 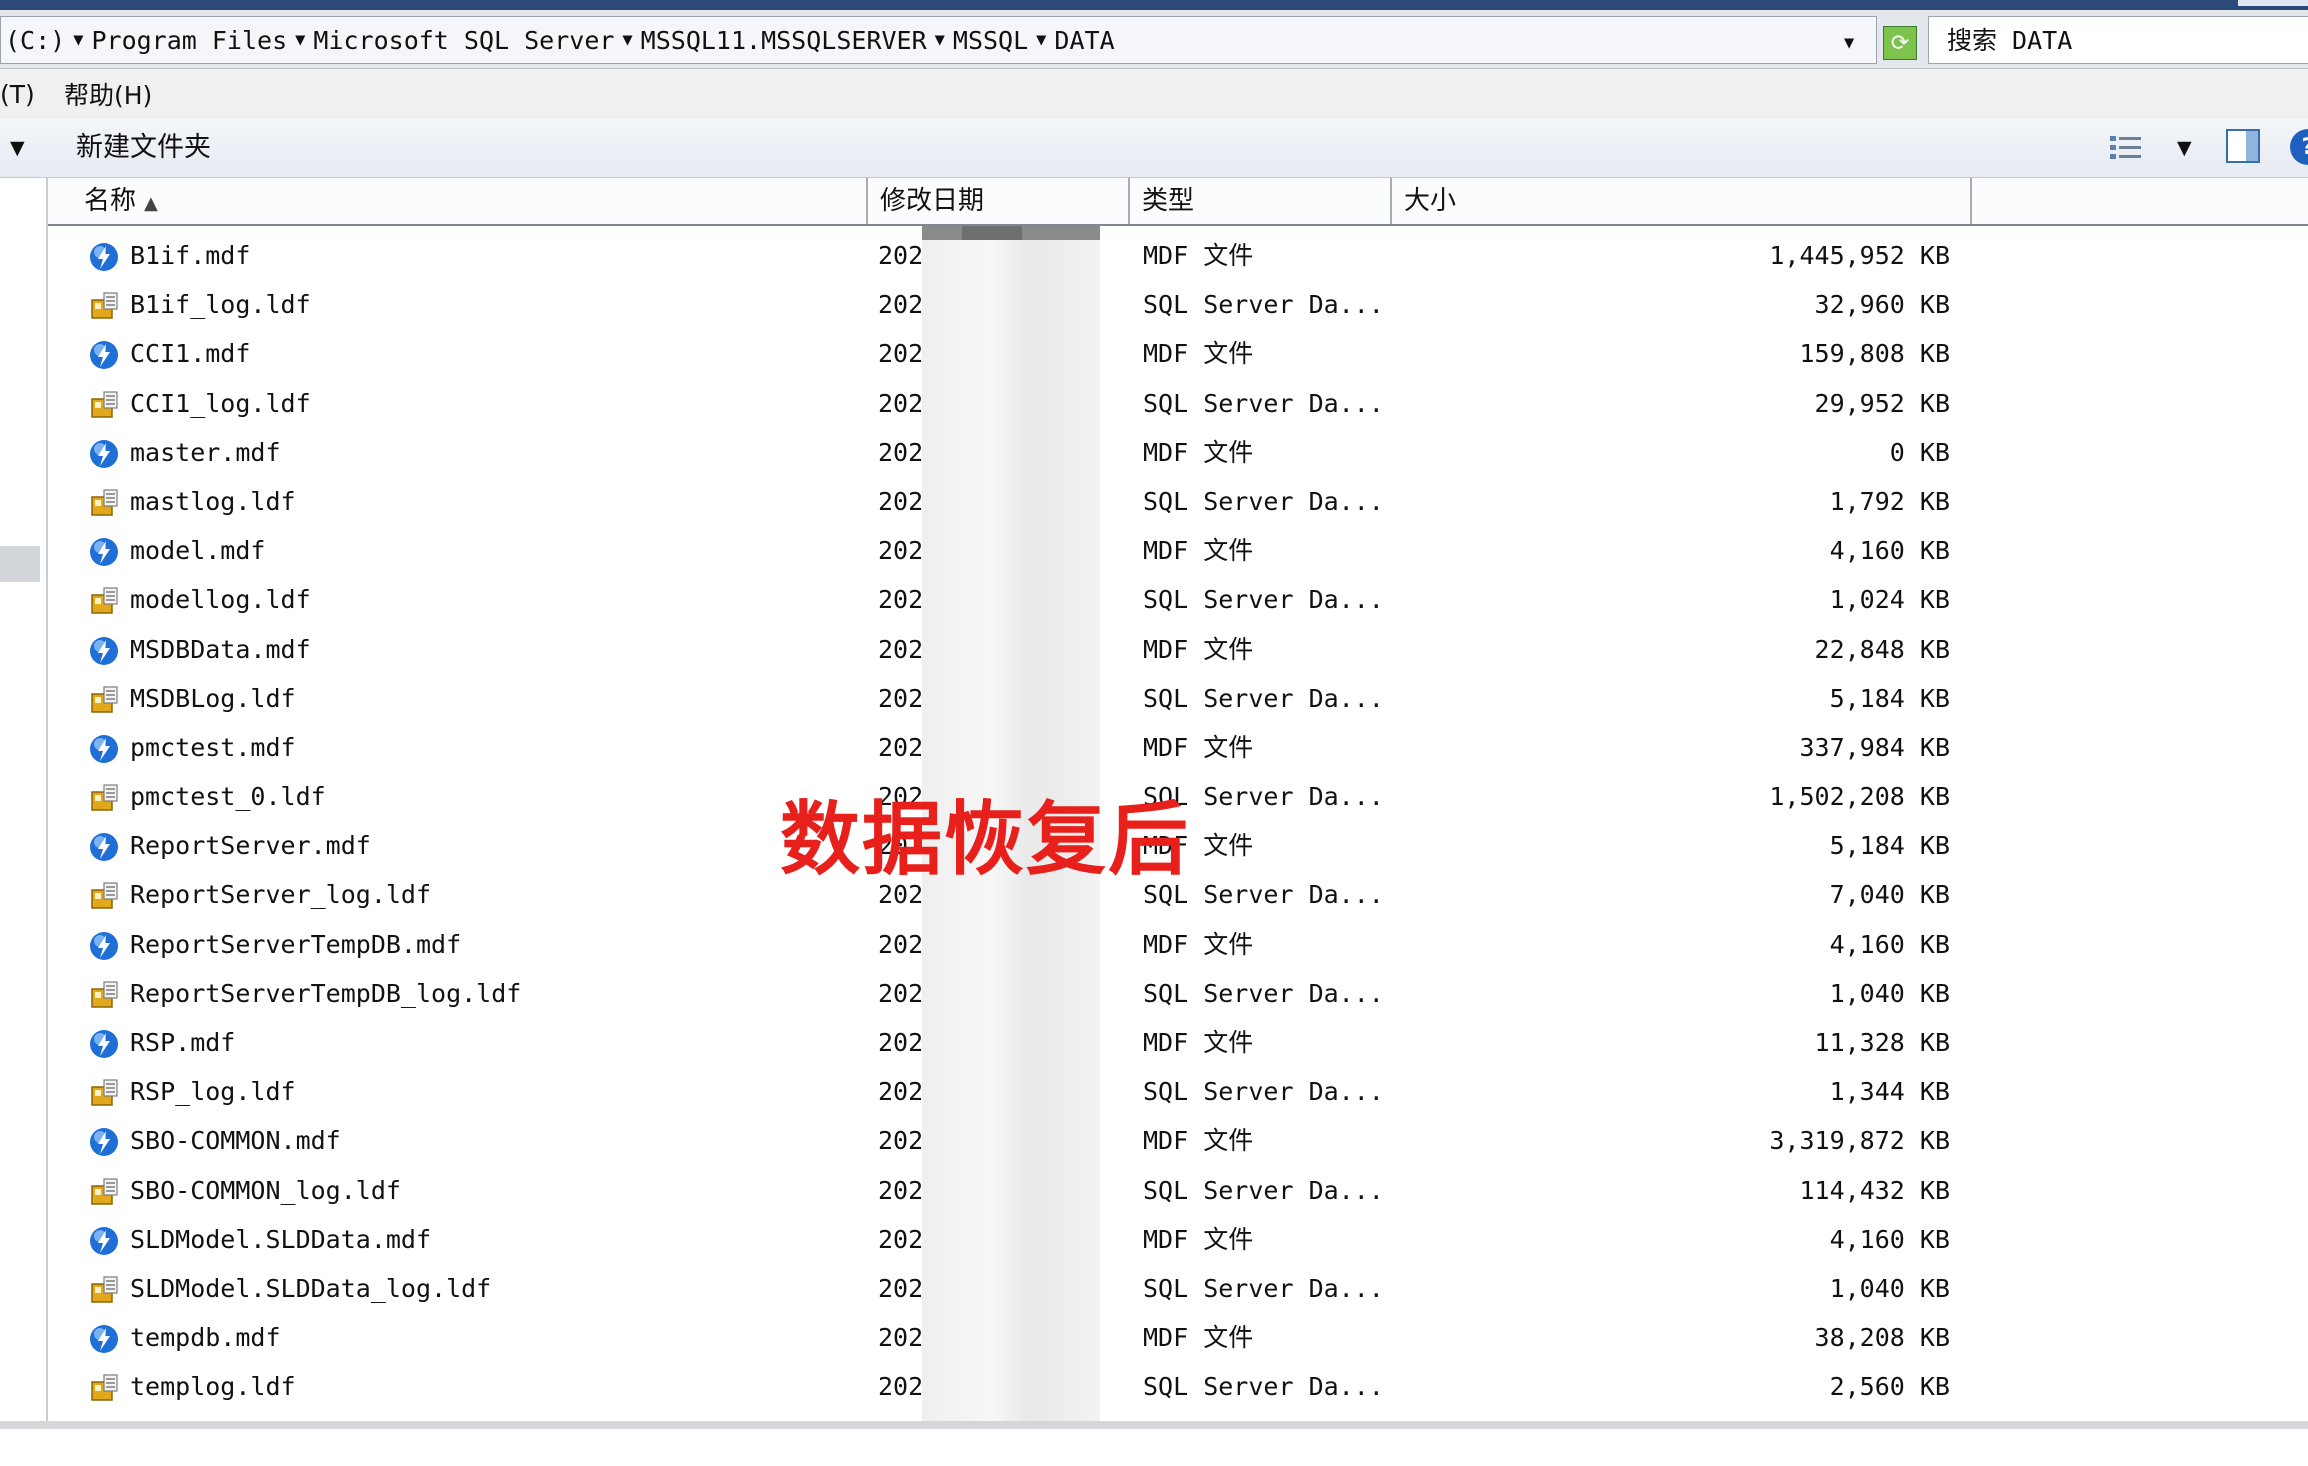 What do you see at coordinates (1154, 94) in the screenshot?
I see `menu-bar: (T) 帮助(H)` at bounding box center [1154, 94].